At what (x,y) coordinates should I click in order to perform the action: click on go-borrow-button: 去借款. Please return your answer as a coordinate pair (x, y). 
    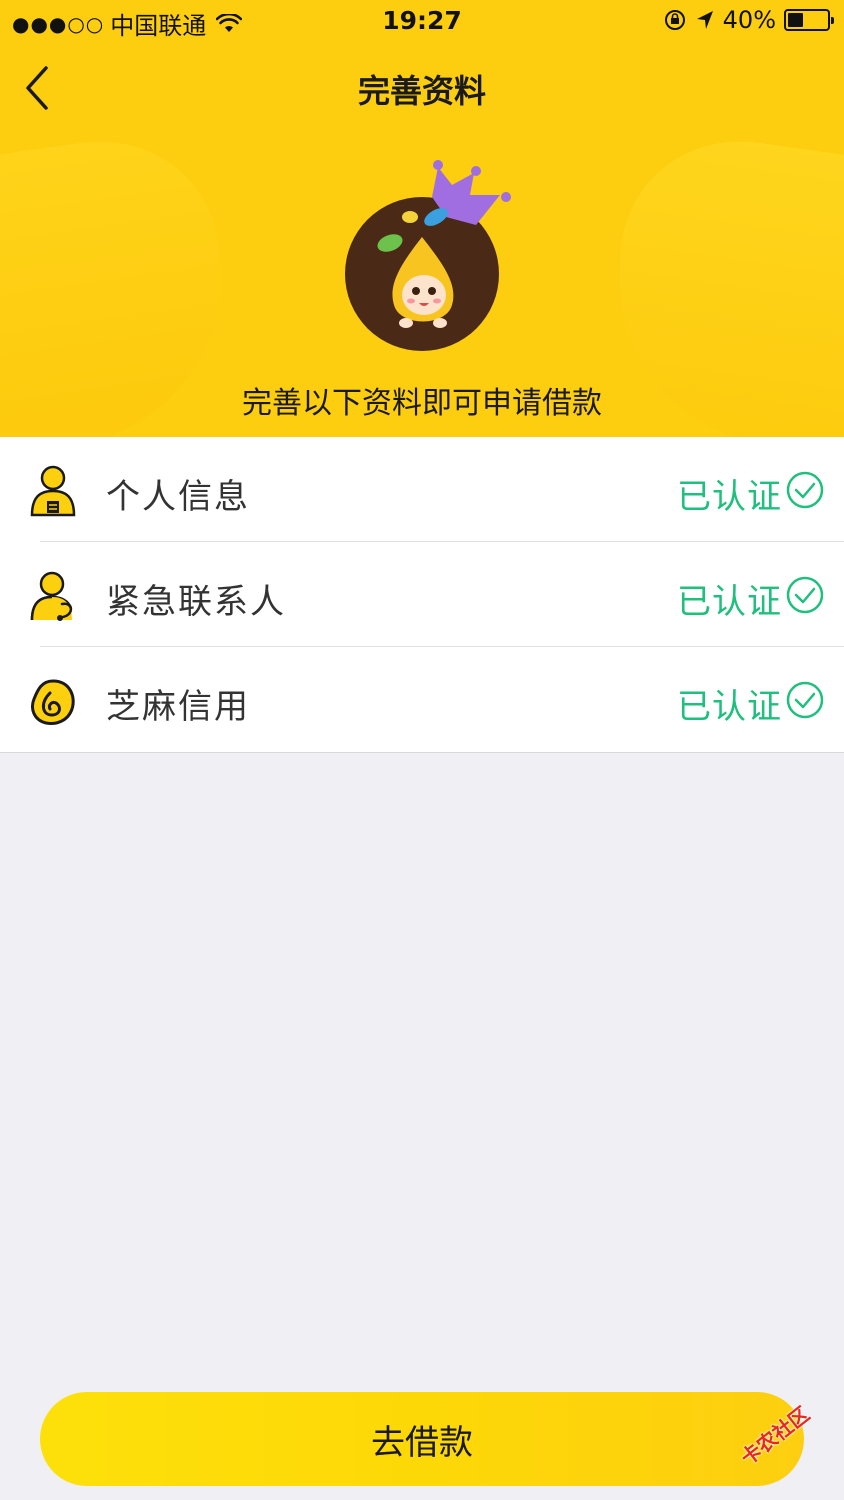
    Looking at the image, I should click on (422, 1439).